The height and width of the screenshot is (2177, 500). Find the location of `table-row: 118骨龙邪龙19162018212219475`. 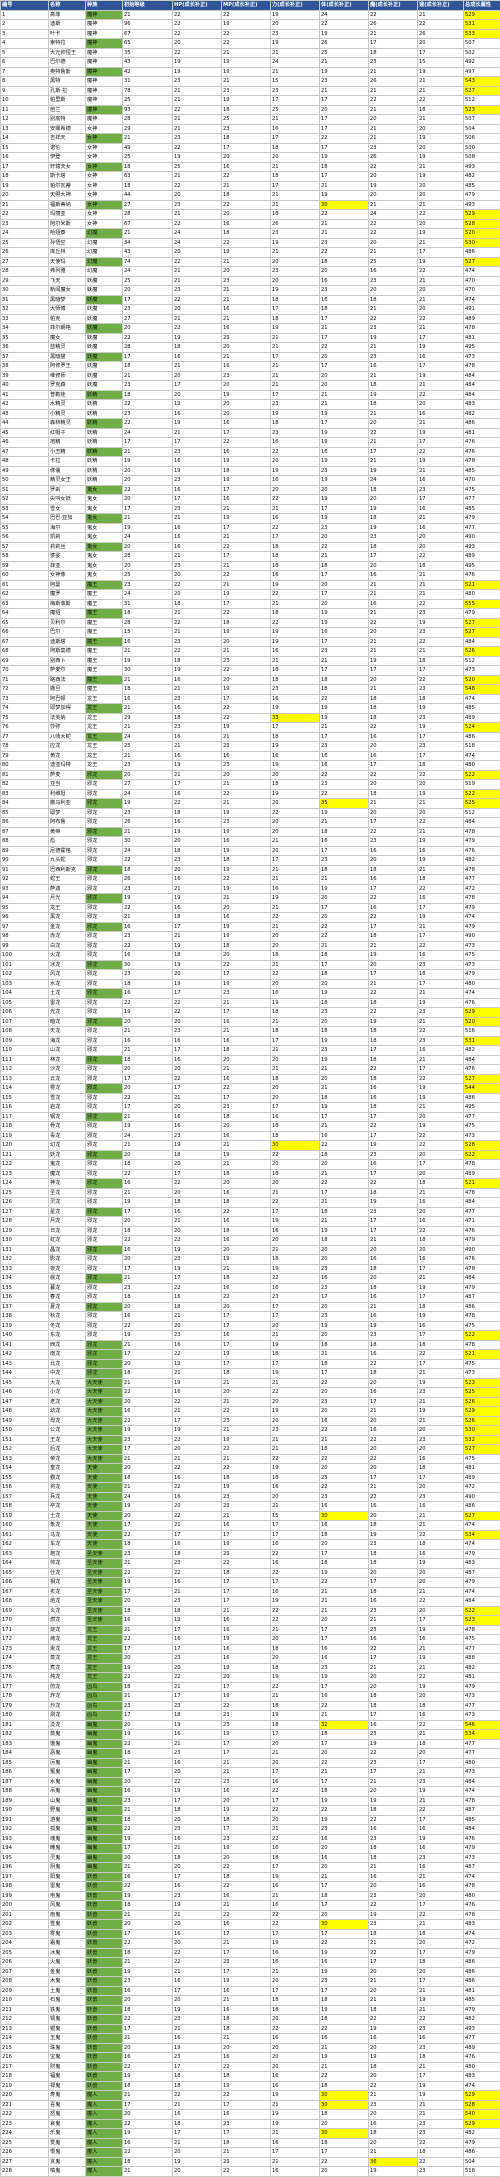

table-row: 118骨龙邪龙19162018212219475 is located at coordinates (250, 1127).